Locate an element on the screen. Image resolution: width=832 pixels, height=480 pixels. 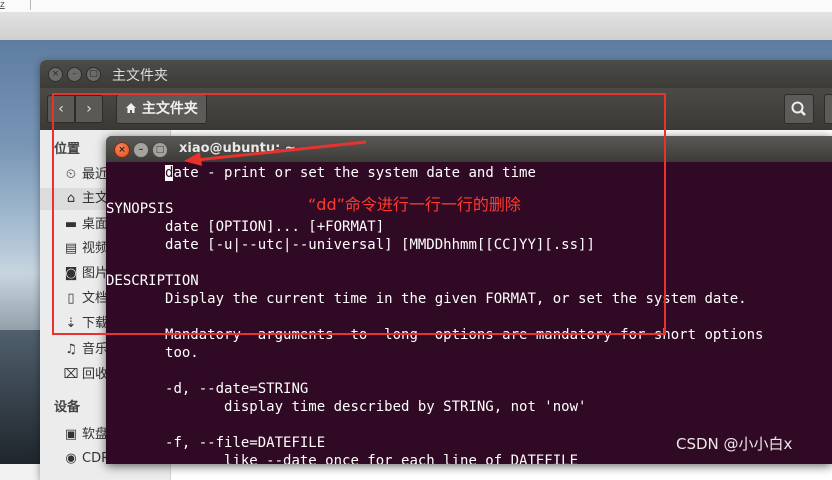
fm-close-icon: × is located at coordinates (55, 74).